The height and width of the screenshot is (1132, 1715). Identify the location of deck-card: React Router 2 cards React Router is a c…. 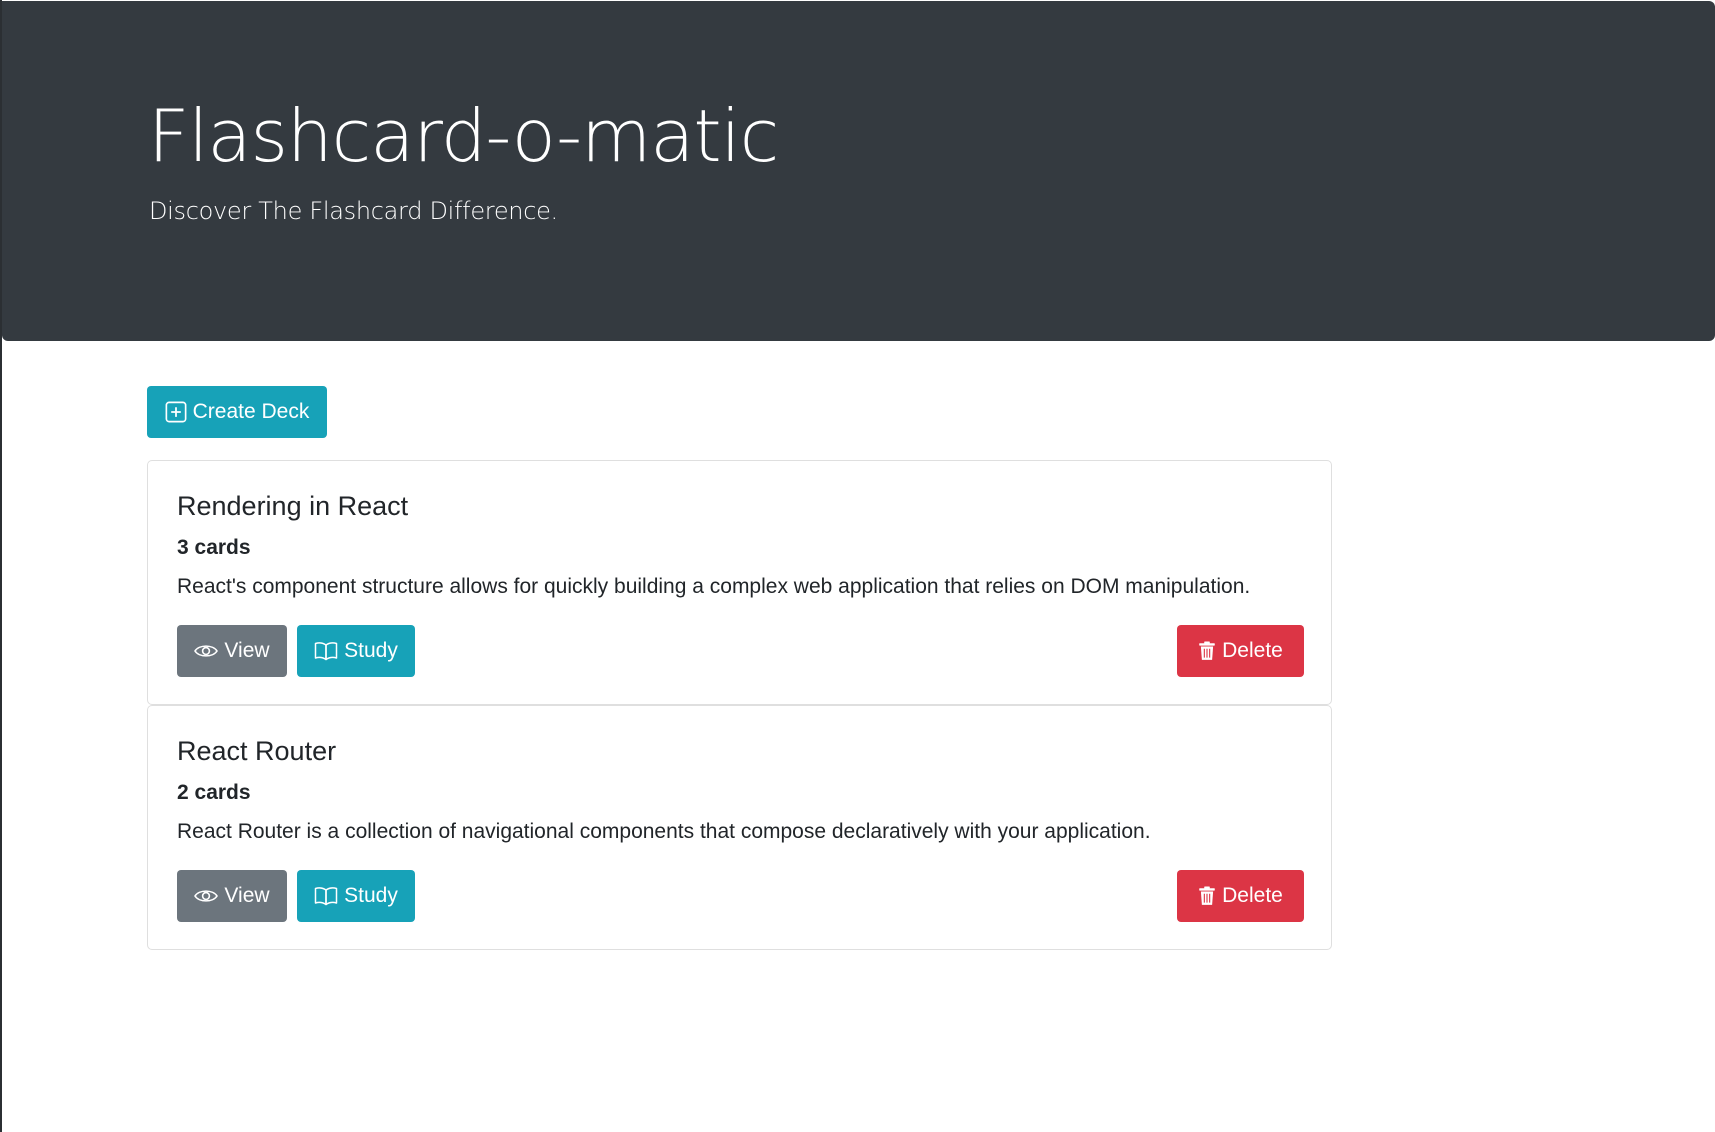
(739, 827).